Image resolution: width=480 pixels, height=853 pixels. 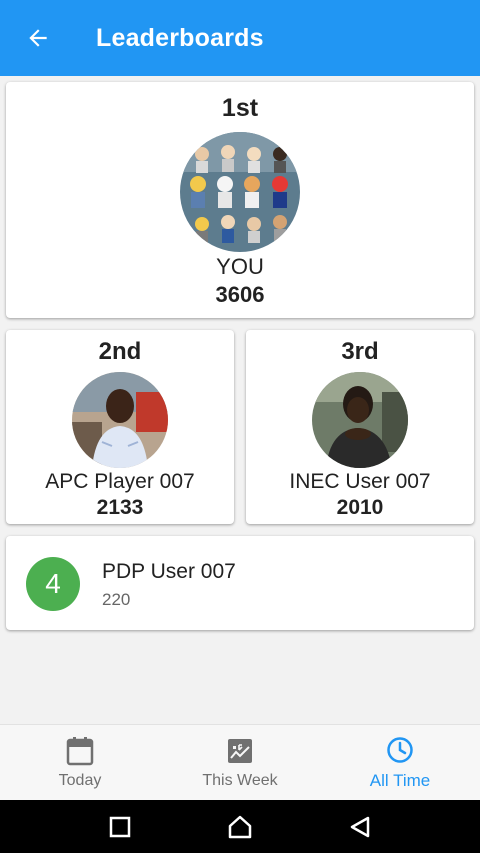 I want to click on bottom-navigation: Today This Week All Time, so click(x=240, y=762).